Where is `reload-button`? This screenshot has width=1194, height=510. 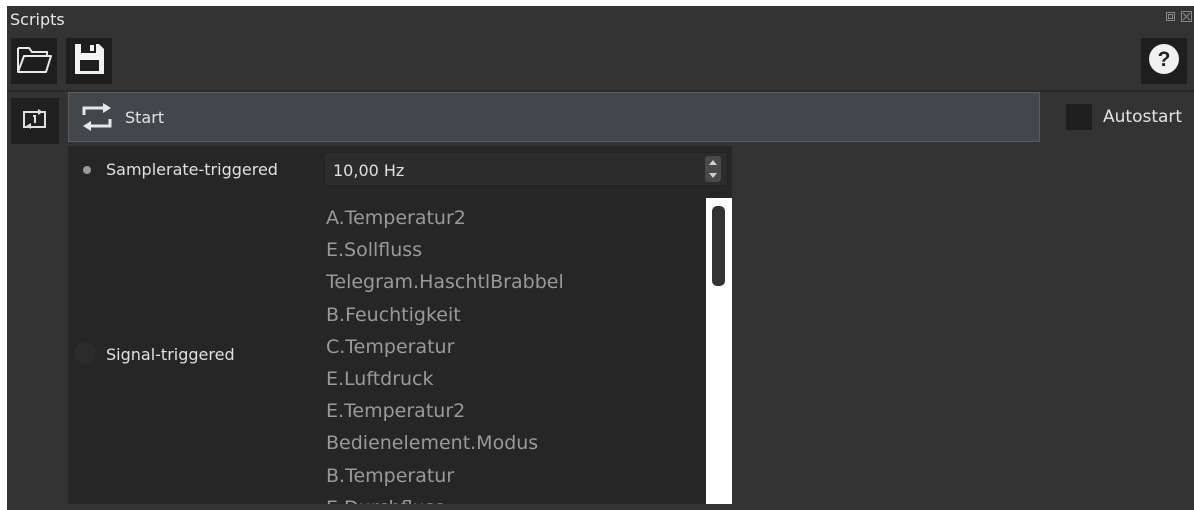
reload-button is located at coordinates (35, 121).